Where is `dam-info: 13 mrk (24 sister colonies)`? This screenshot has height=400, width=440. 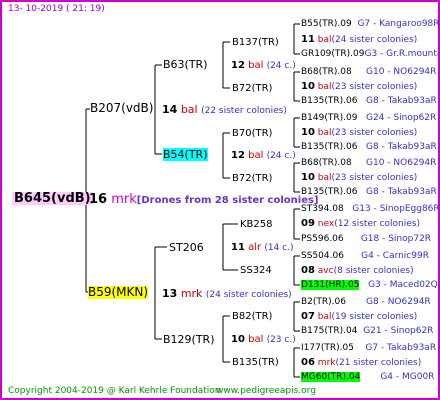 dam-info: 13 mrk (24 sister colonies) is located at coordinates (227, 293).